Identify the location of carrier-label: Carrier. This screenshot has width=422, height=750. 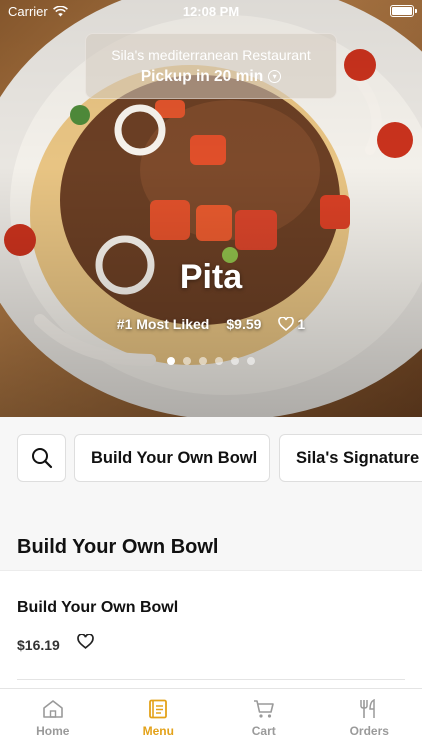
(28, 11).